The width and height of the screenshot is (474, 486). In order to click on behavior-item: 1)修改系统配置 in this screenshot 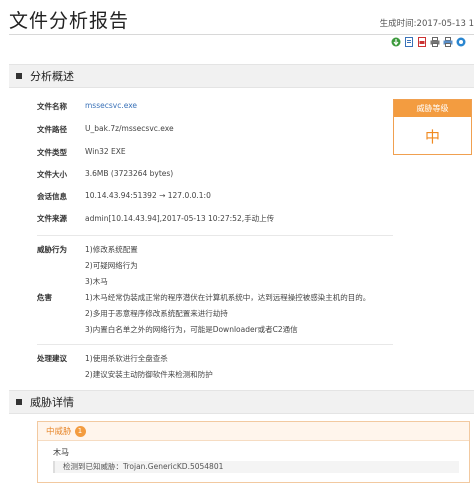, I will do `click(111, 249)`.